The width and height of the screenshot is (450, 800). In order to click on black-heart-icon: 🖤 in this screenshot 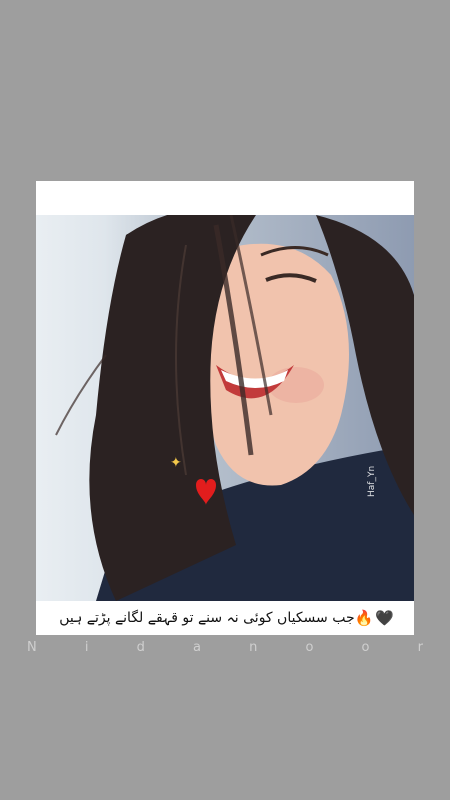, I will do `click(384, 618)`.